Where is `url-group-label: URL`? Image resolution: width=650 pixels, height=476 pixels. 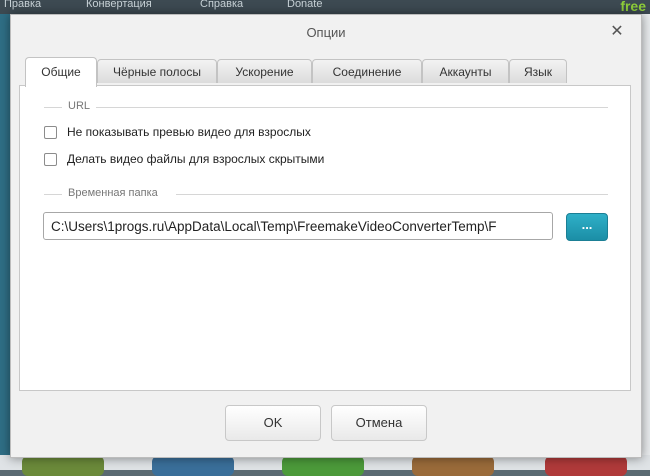
url-group-label: URL is located at coordinates (79, 106).